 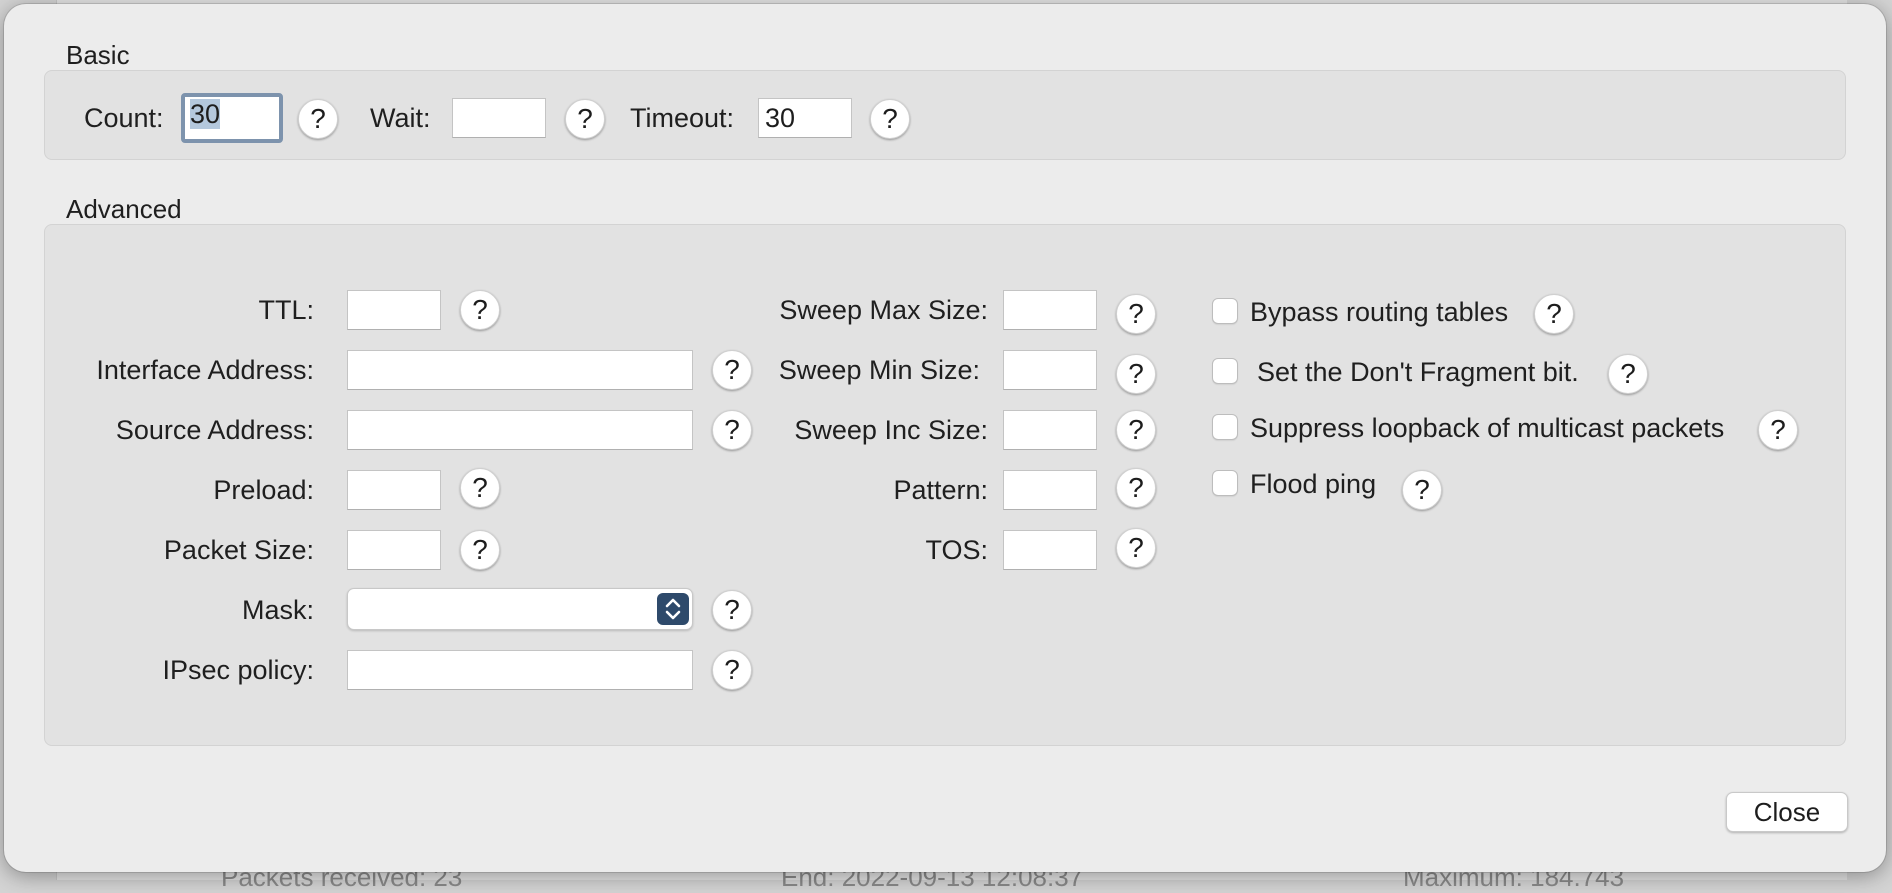 What do you see at coordinates (1225, 427) in the screenshot?
I see `suppress-loopback-checkbox` at bounding box center [1225, 427].